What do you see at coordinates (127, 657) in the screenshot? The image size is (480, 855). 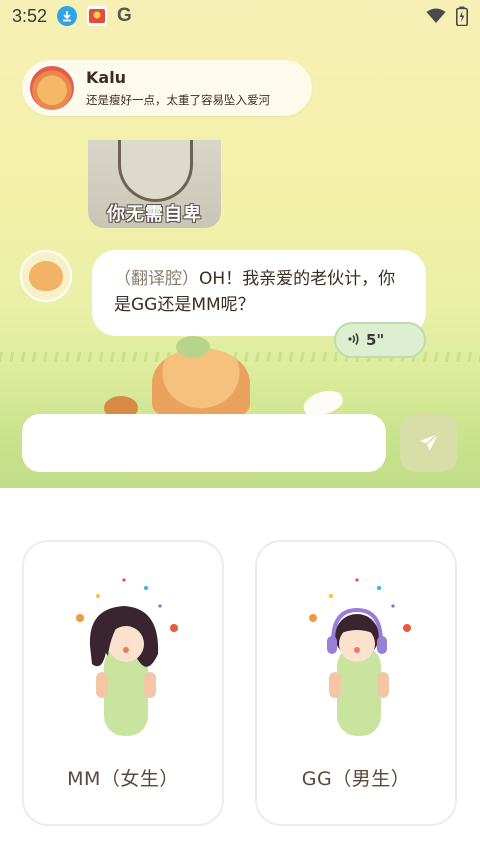 I see `girl-figure-icon` at bounding box center [127, 657].